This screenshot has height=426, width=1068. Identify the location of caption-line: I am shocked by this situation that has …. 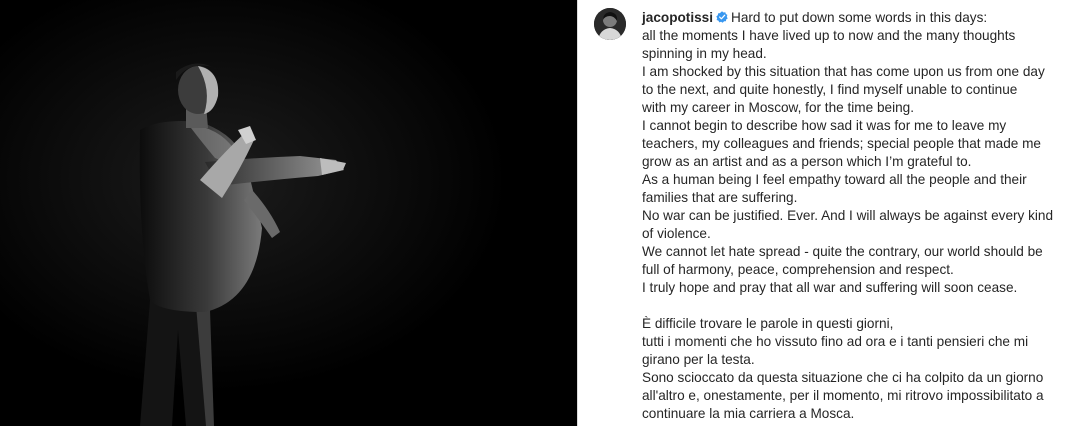
(843, 71).